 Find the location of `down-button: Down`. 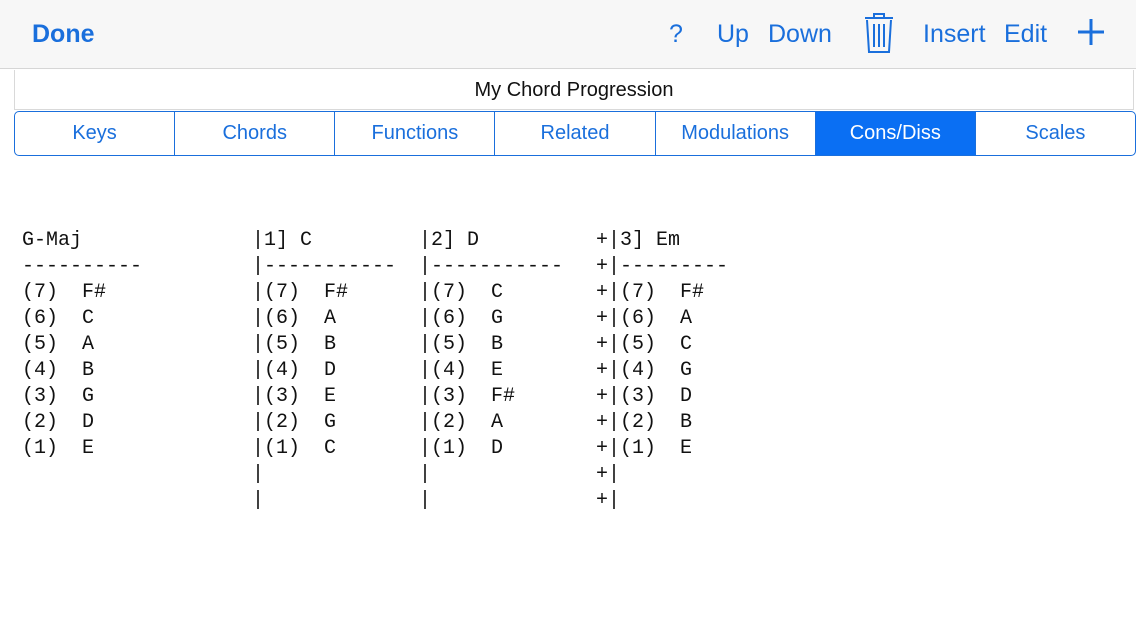

down-button: Down is located at coordinates (800, 34).